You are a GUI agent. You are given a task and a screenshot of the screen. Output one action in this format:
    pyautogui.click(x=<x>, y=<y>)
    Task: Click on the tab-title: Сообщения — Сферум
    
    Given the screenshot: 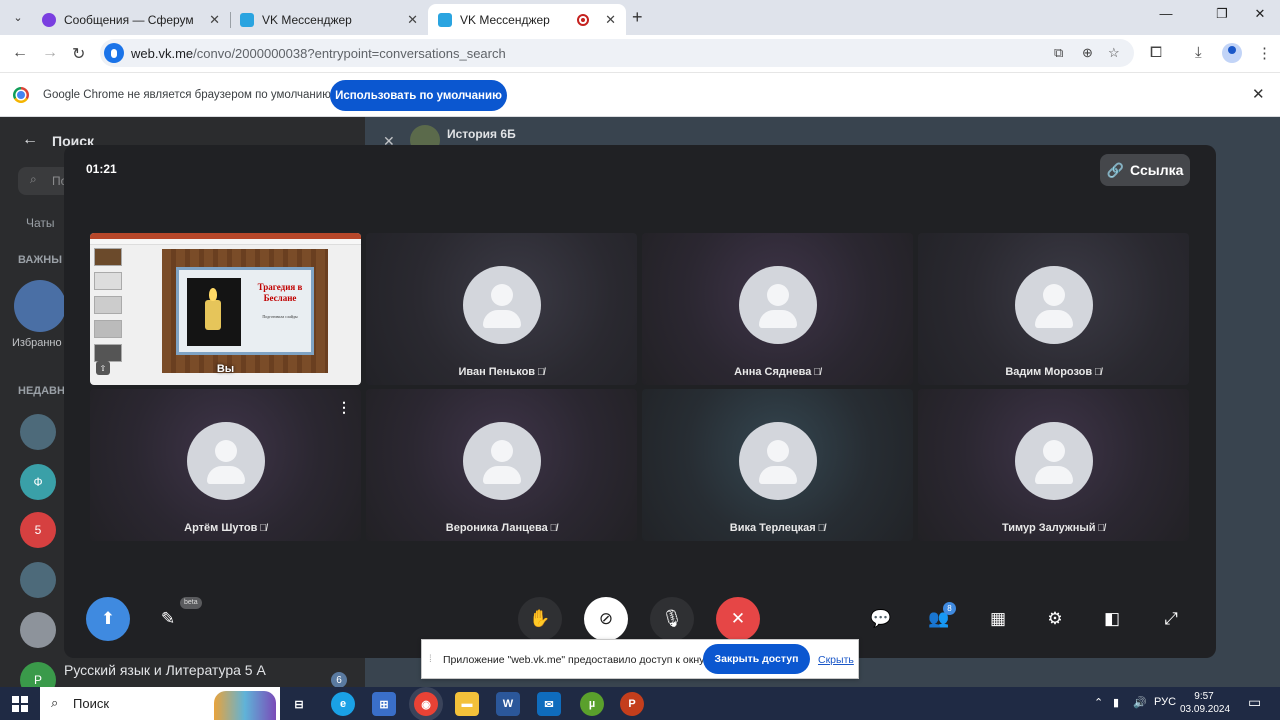 What is the action you would take?
    pyautogui.click(x=129, y=19)
    